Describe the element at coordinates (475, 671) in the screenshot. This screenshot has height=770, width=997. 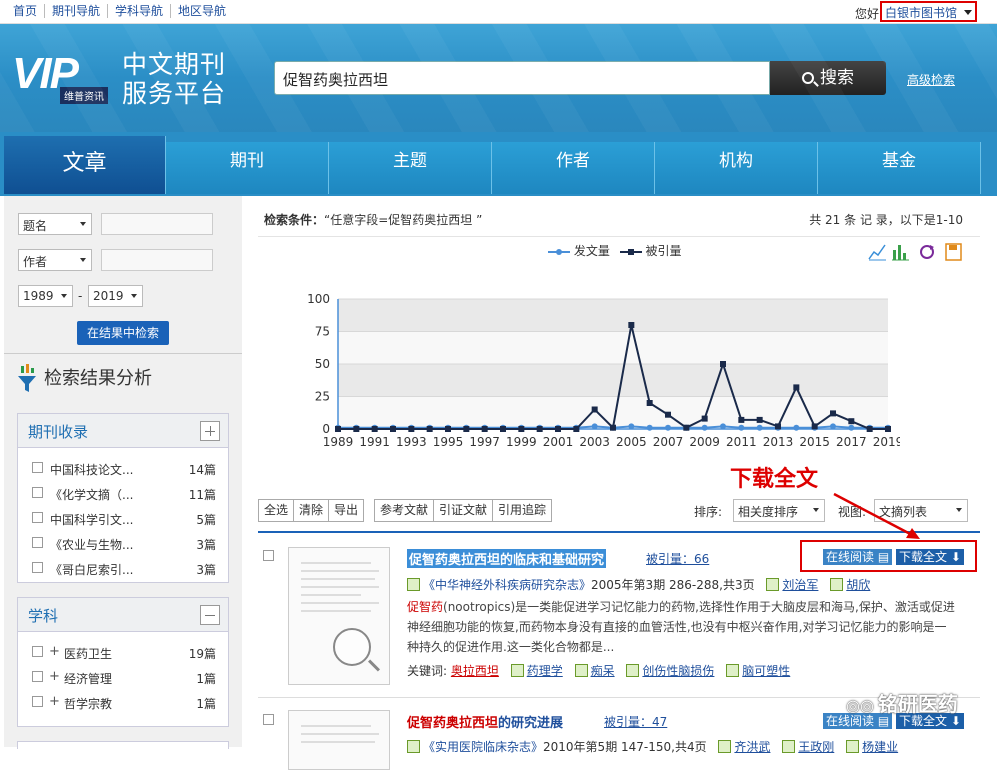
I see `keyword-link: 奥拉西坦` at that location.